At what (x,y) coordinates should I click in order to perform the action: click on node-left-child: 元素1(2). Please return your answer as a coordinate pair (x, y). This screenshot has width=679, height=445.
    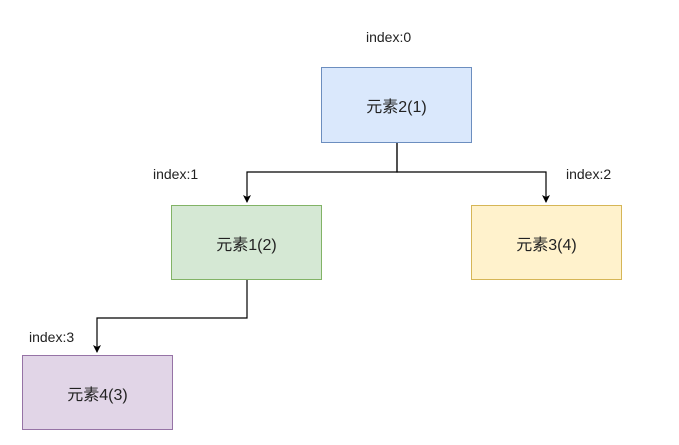
    Looking at the image, I should click on (246, 242).